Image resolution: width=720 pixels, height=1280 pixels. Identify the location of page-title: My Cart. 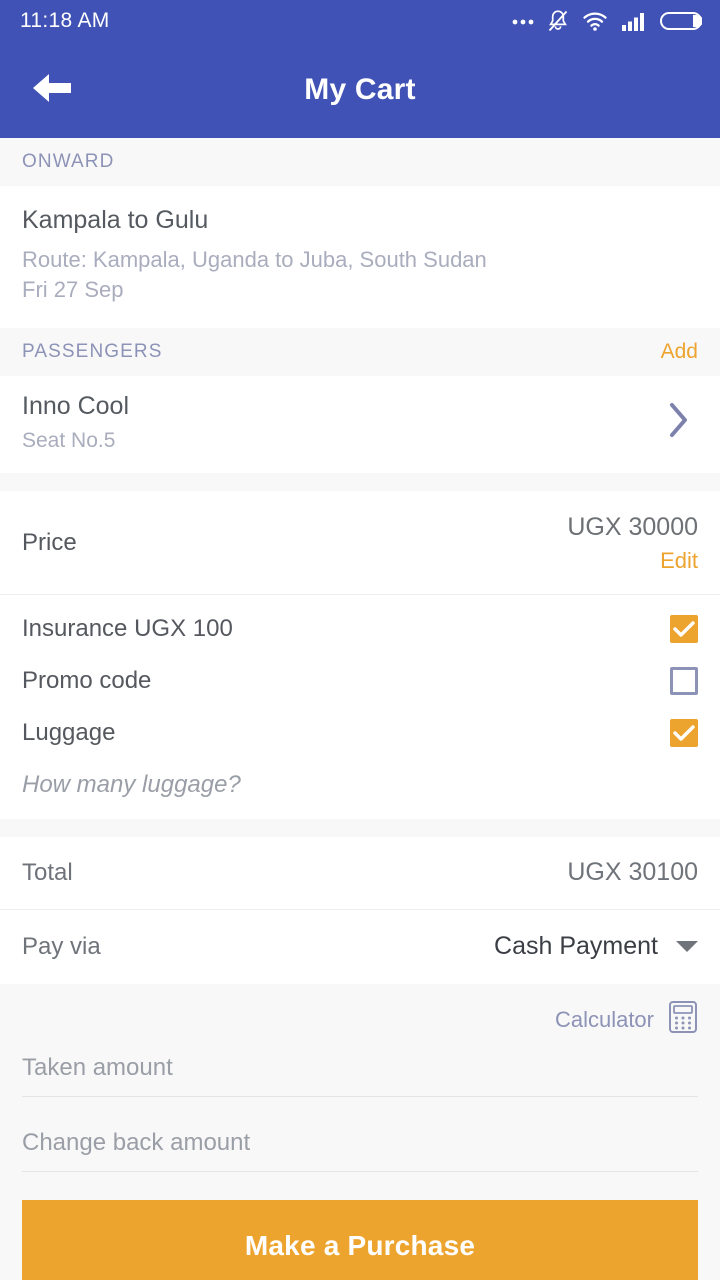
(360, 89).